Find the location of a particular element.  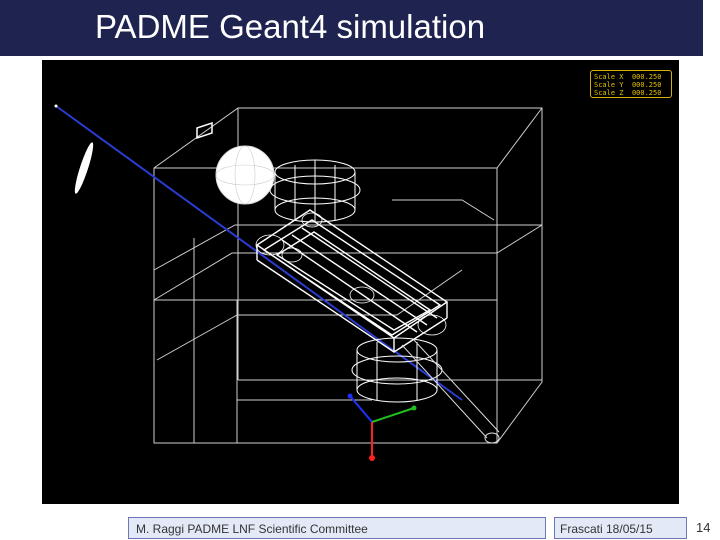

title-bar: PADME Geant4 simulation is located at coordinates (351, 28).